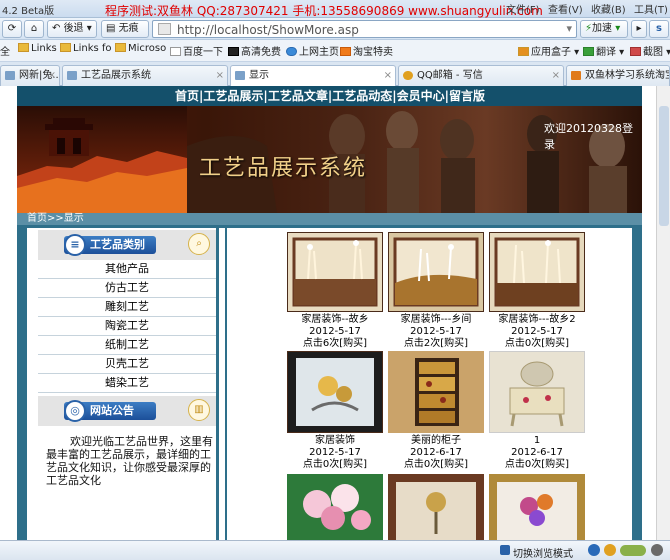  Describe the element at coordinates (72, 29) in the screenshot. I see `back-button: ↶ 後退 ▾` at that location.